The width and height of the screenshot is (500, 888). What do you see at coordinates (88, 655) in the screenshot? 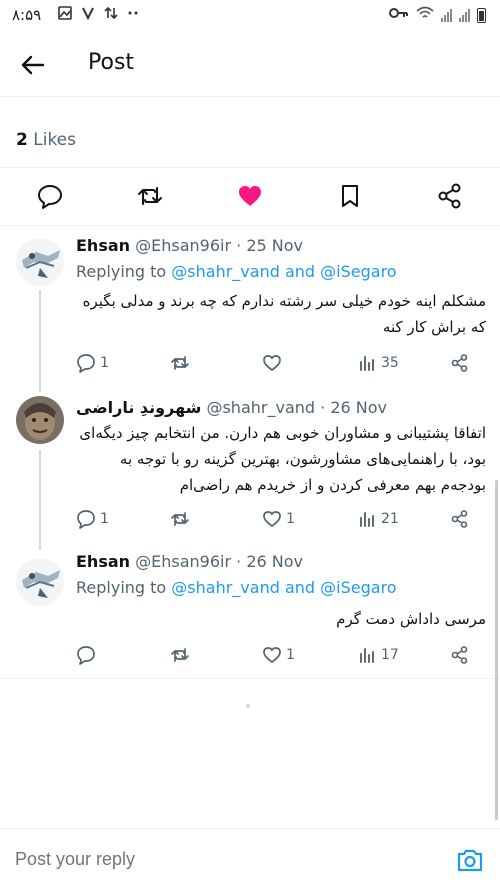
I see `reply-button` at bounding box center [88, 655].